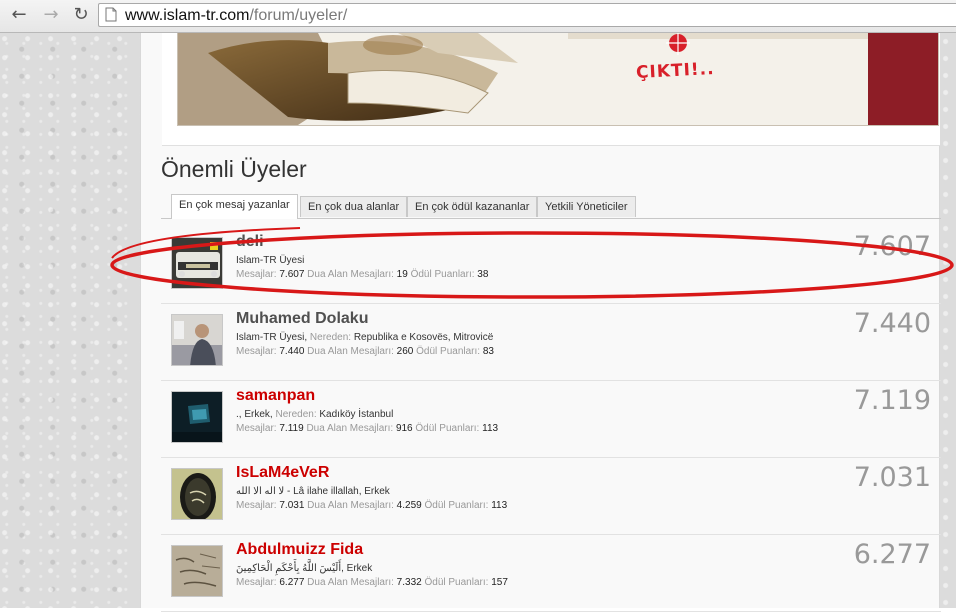 Image resolution: width=956 pixels, height=612 pixels. Describe the element at coordinates (409, 582) in the screenshot. I see `dua-value: 7.332` at that location.